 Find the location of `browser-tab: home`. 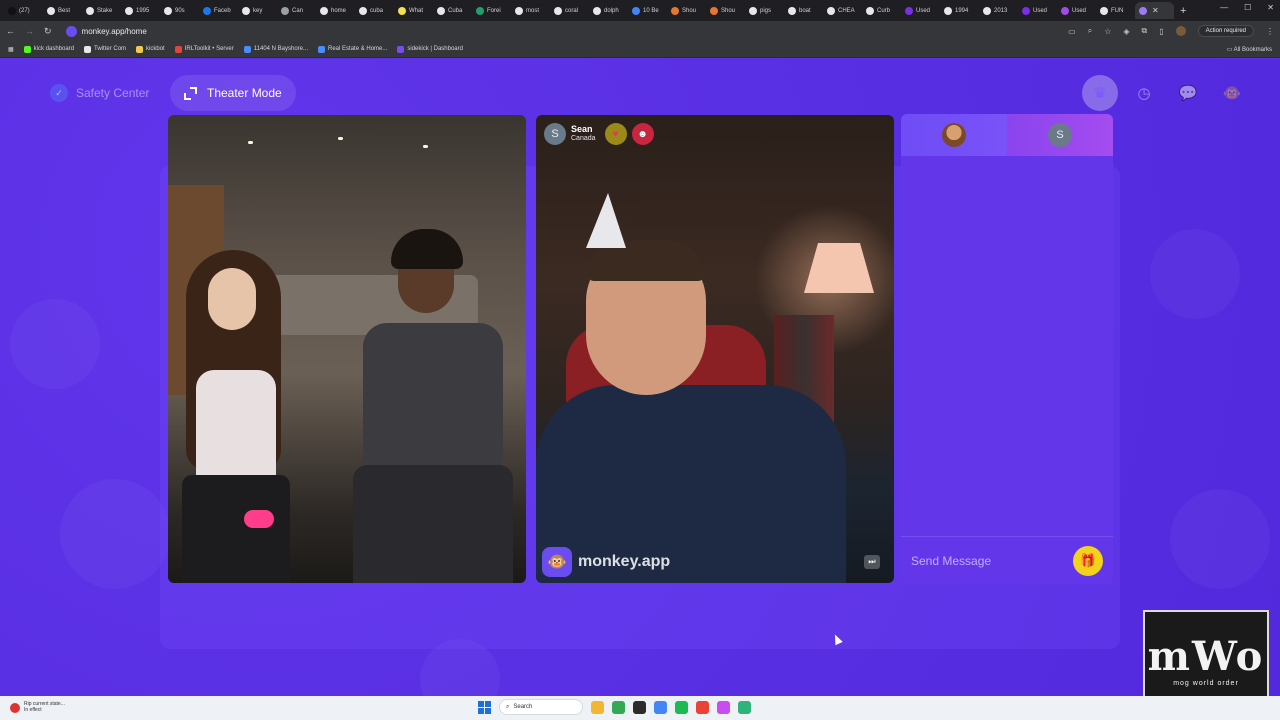

browser-tab: home is located at coordinates (335, 10).